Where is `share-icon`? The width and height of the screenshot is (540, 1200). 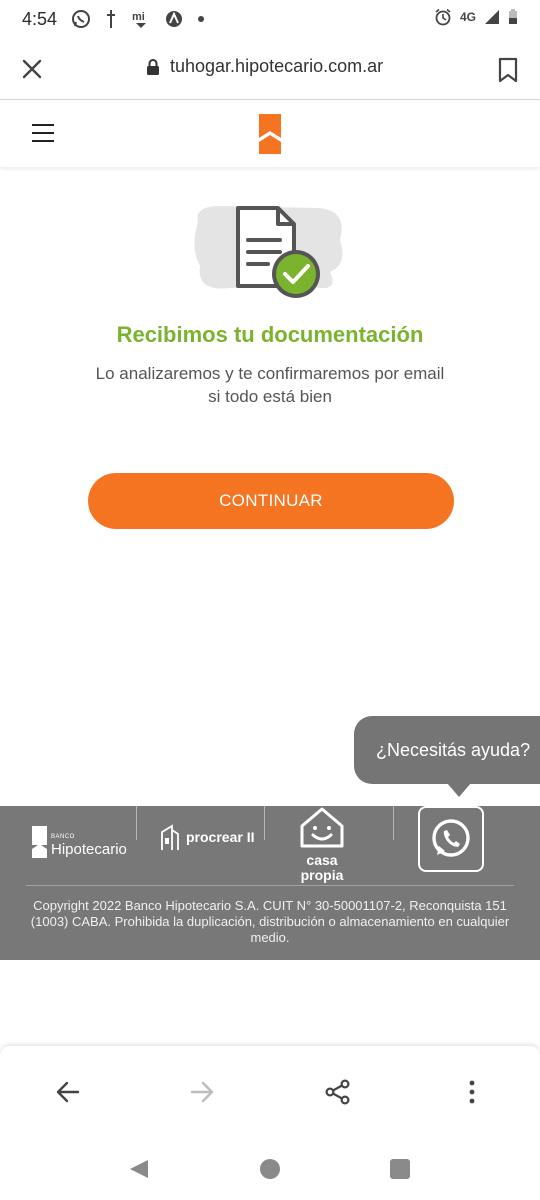
share-icon is located at coordinates (338, 1092).